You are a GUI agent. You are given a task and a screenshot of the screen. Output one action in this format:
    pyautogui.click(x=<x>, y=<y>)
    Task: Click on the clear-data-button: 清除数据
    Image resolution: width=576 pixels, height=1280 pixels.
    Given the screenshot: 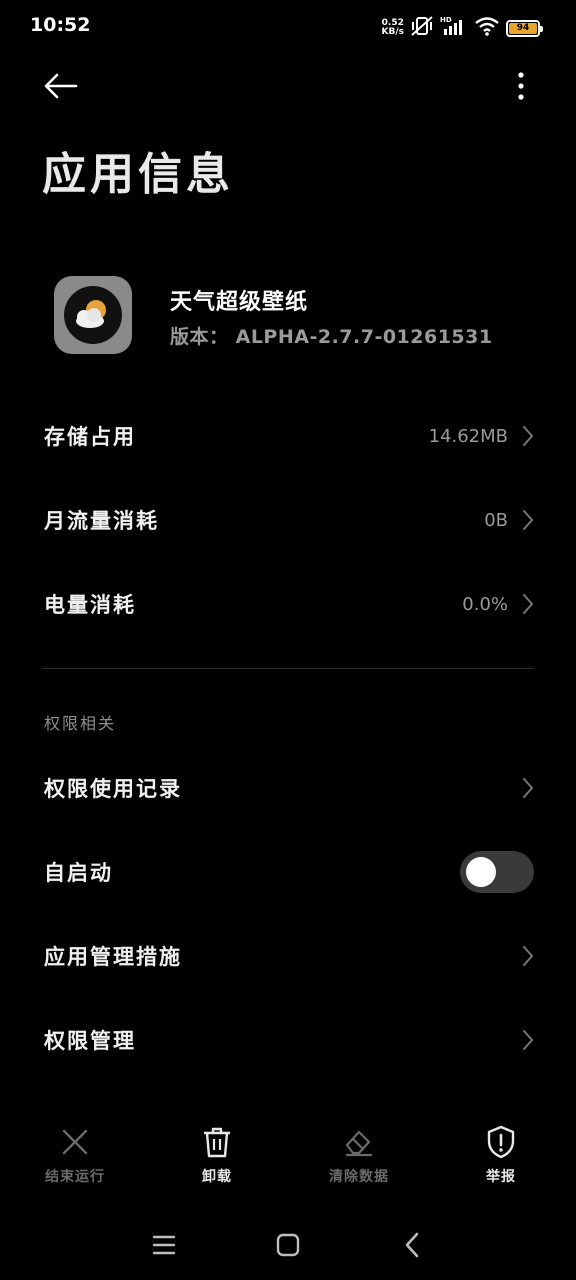 What is the action you would take?
    pyautogui.click(x=359, y=1159)
    